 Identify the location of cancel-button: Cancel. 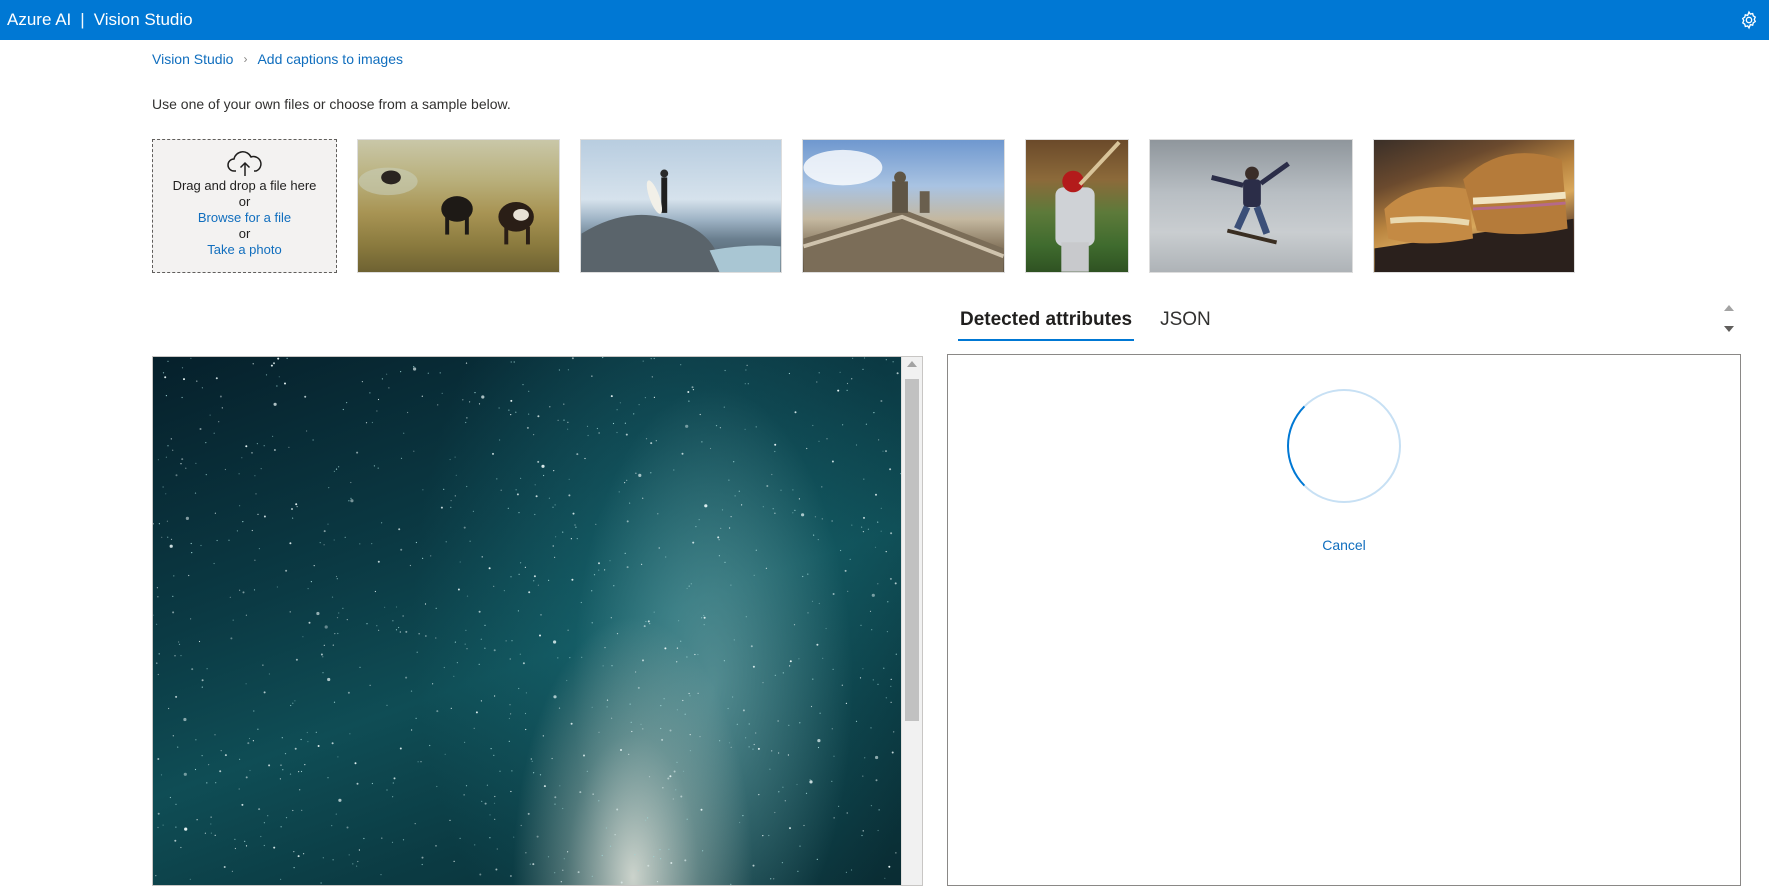
(1344, 545).